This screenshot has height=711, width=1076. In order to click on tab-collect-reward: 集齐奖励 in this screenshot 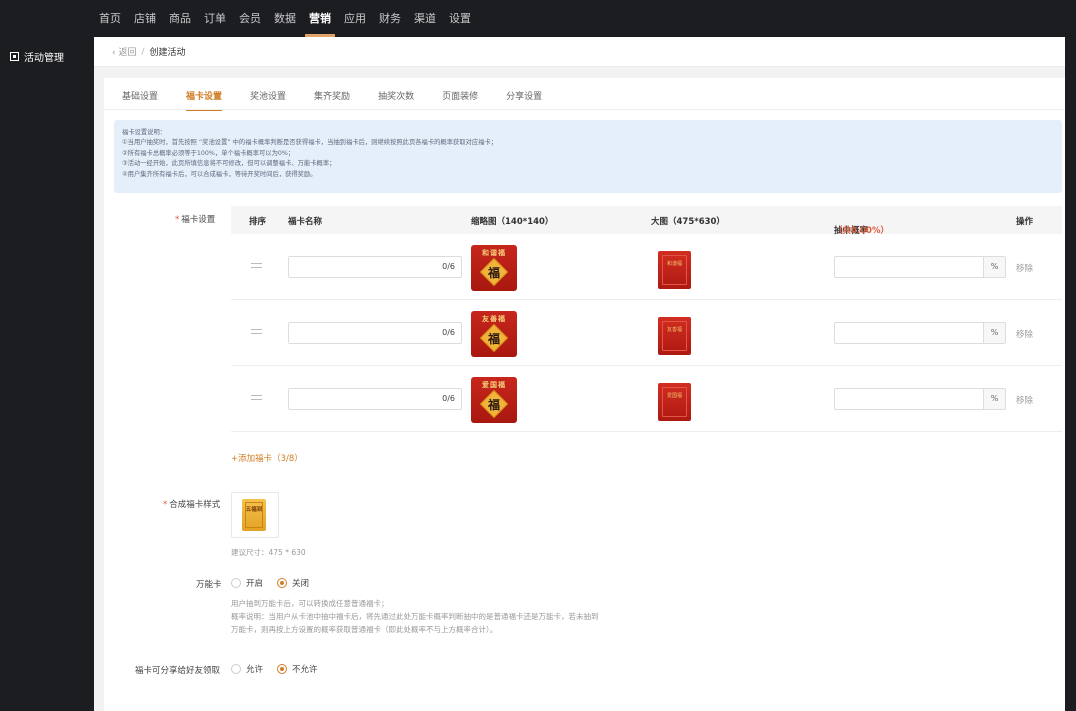, I will do `click(332, 100)`.